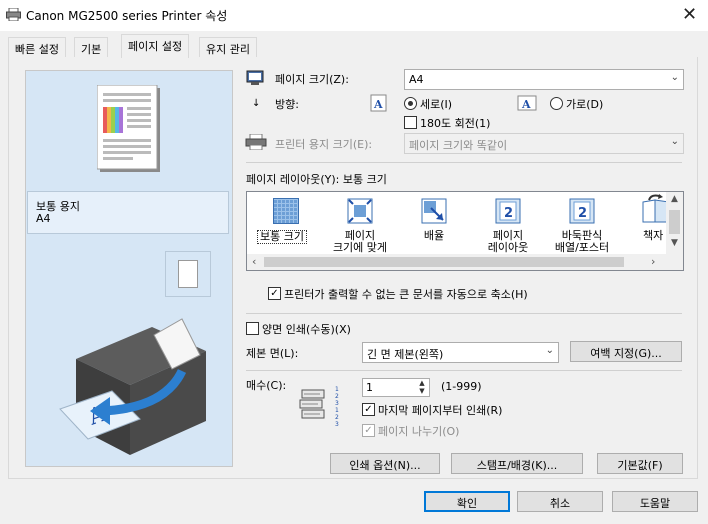  I want to click on horizontal-scroll-thumb, so click(444, 262).